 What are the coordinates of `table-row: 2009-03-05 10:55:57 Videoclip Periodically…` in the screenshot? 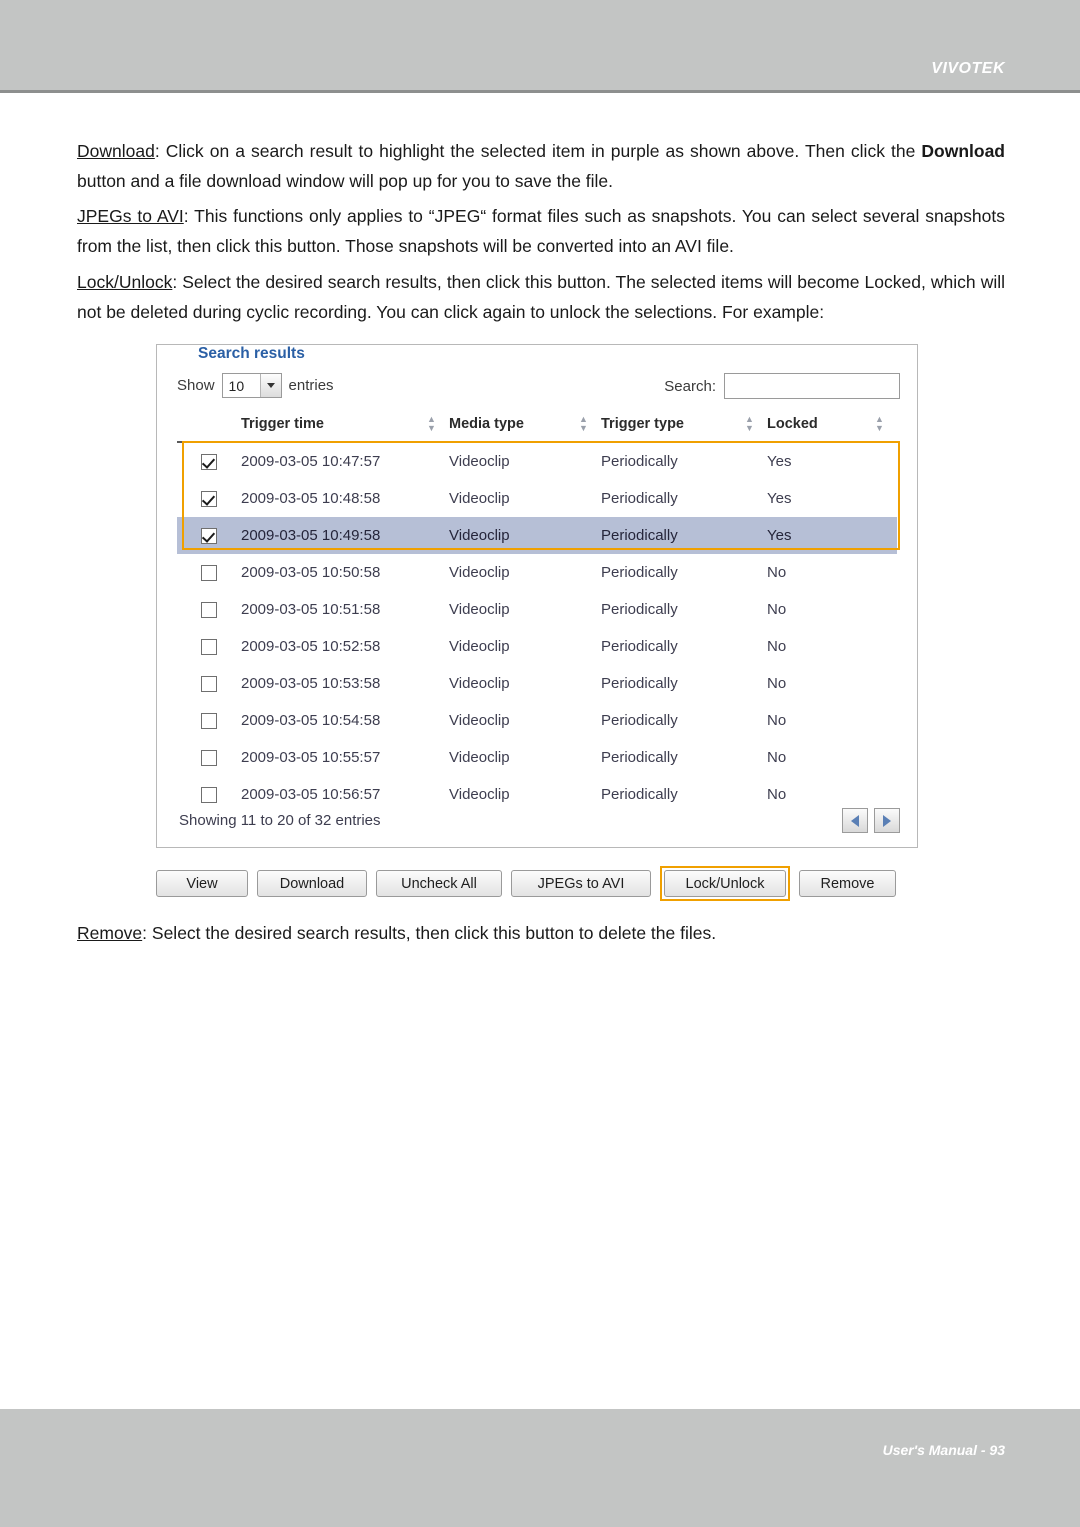 It's located at (537, 757).